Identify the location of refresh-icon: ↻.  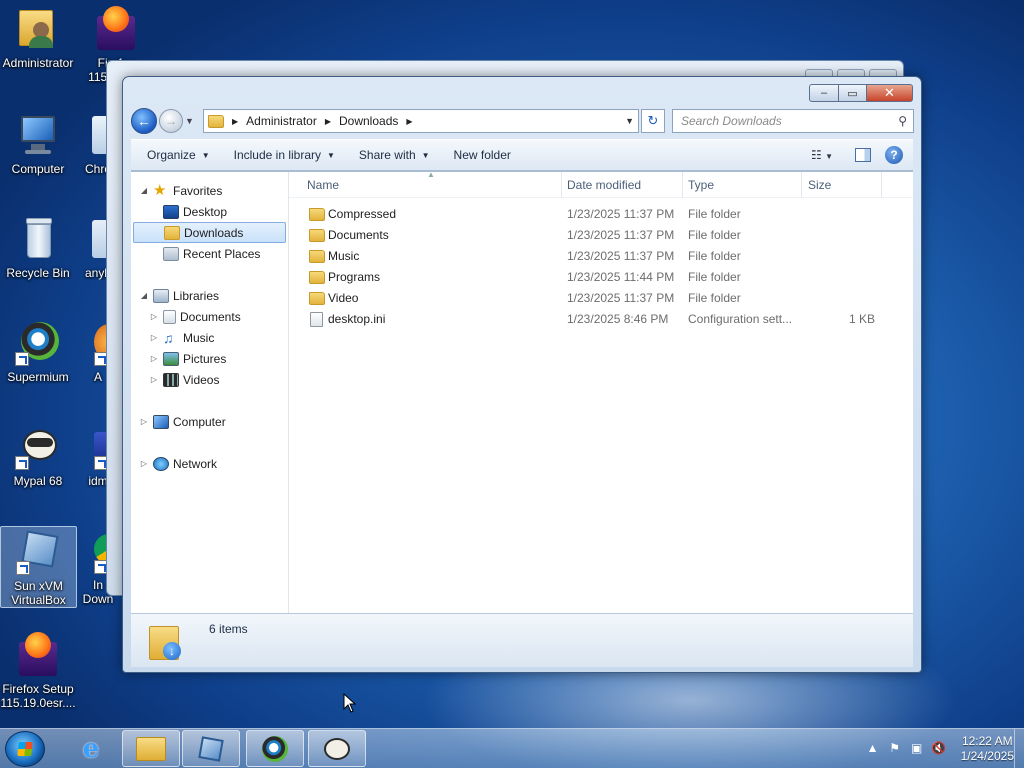
(653, 120).